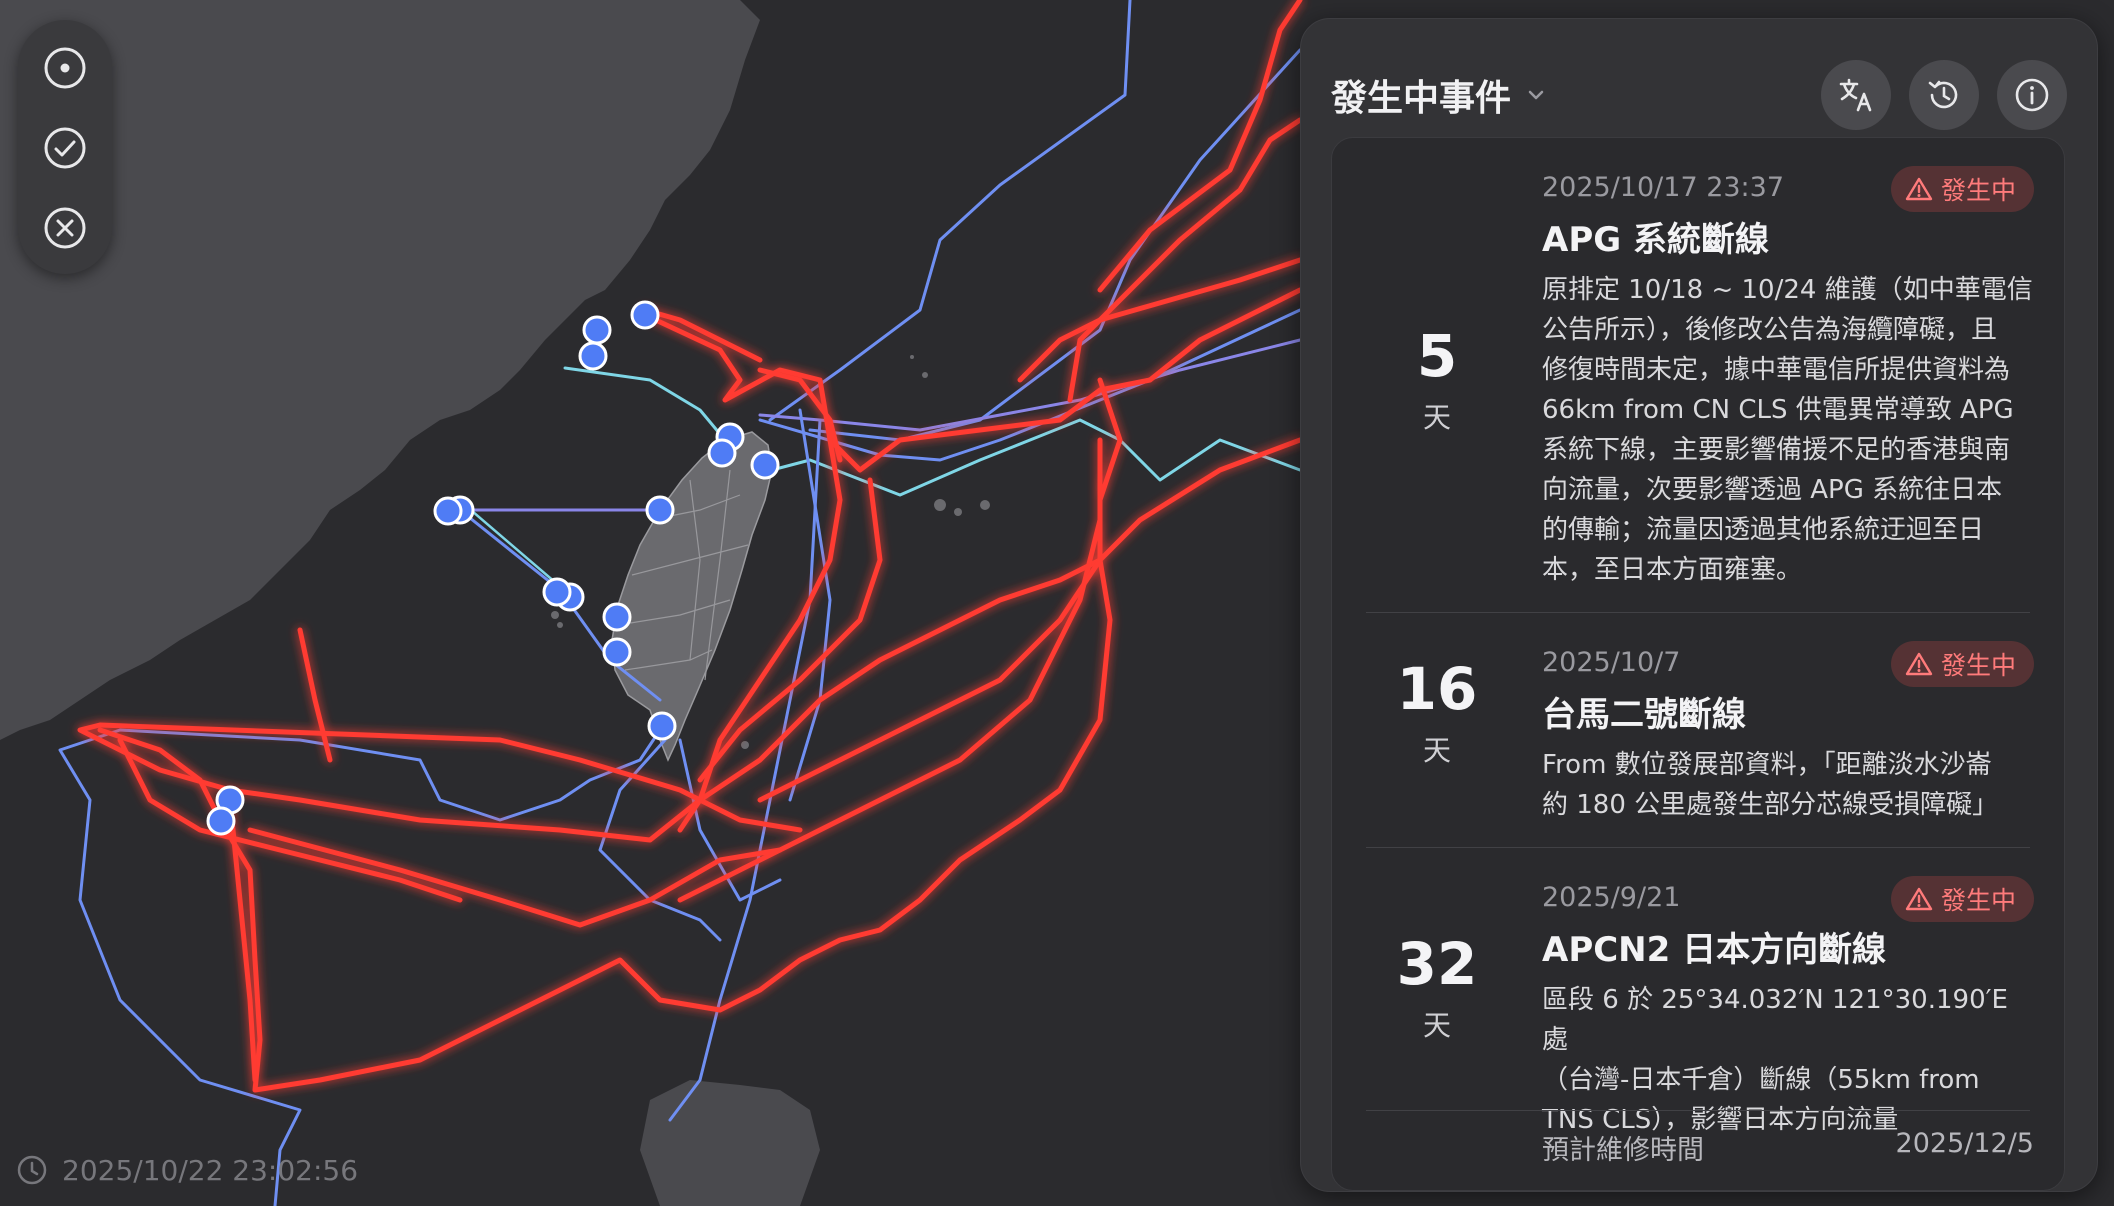 This screenshot has height=1206, width=2114. What do you see at coordinates (1778, 410) in the screenshot?
I see `desc-line: 66km from CN CLS 供電異常導致 APG` at bounding box center [1778, 410].